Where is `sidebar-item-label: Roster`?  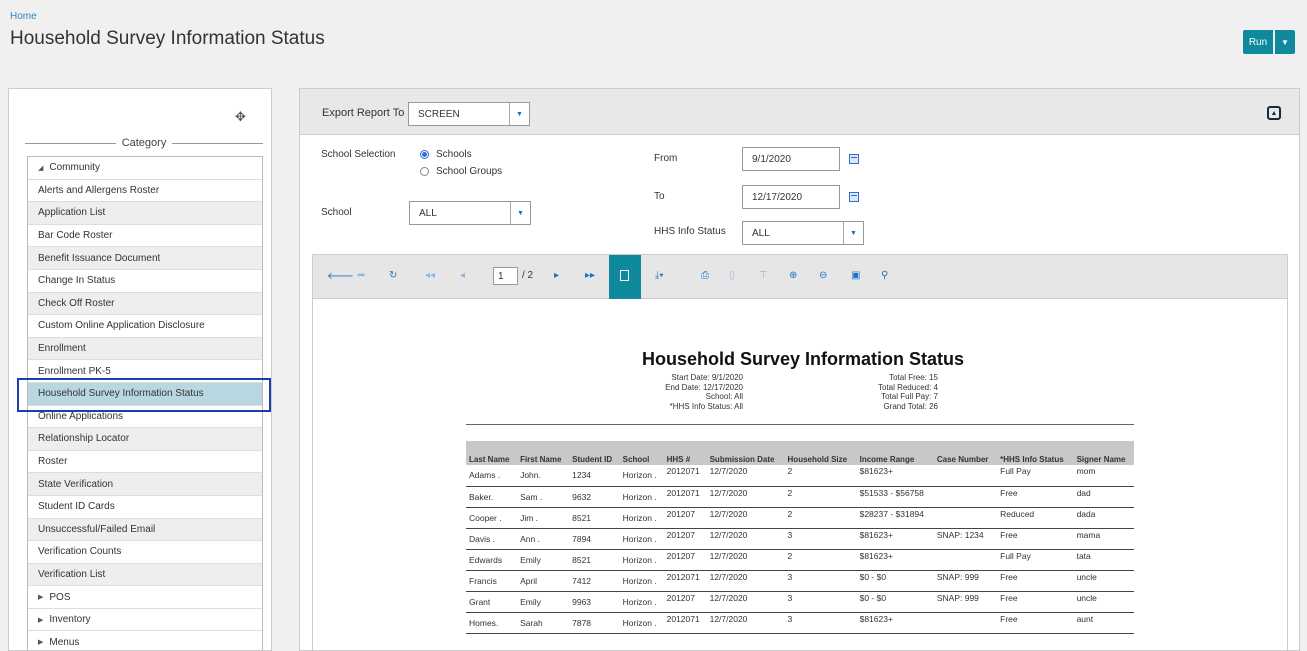
sidebar-item-label: Roster is located at coordinates (53, 462).